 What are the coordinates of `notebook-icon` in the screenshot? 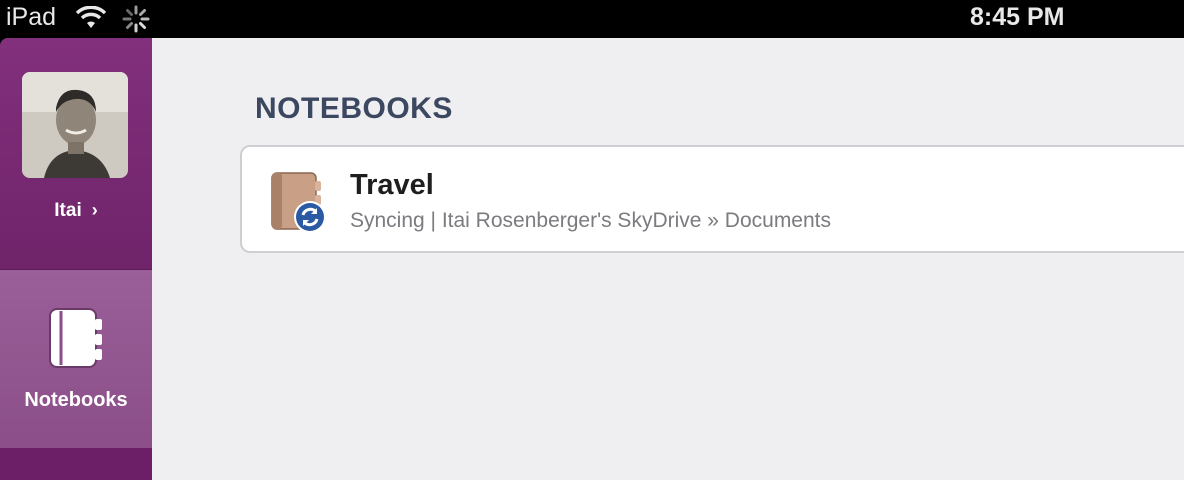 It's located at (76, 341).